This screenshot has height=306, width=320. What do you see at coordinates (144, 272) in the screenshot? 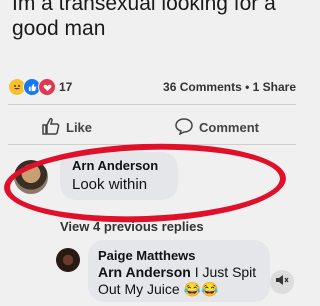
I see `reply-mention: Arn Anderson` at bounding box center [144, 272].